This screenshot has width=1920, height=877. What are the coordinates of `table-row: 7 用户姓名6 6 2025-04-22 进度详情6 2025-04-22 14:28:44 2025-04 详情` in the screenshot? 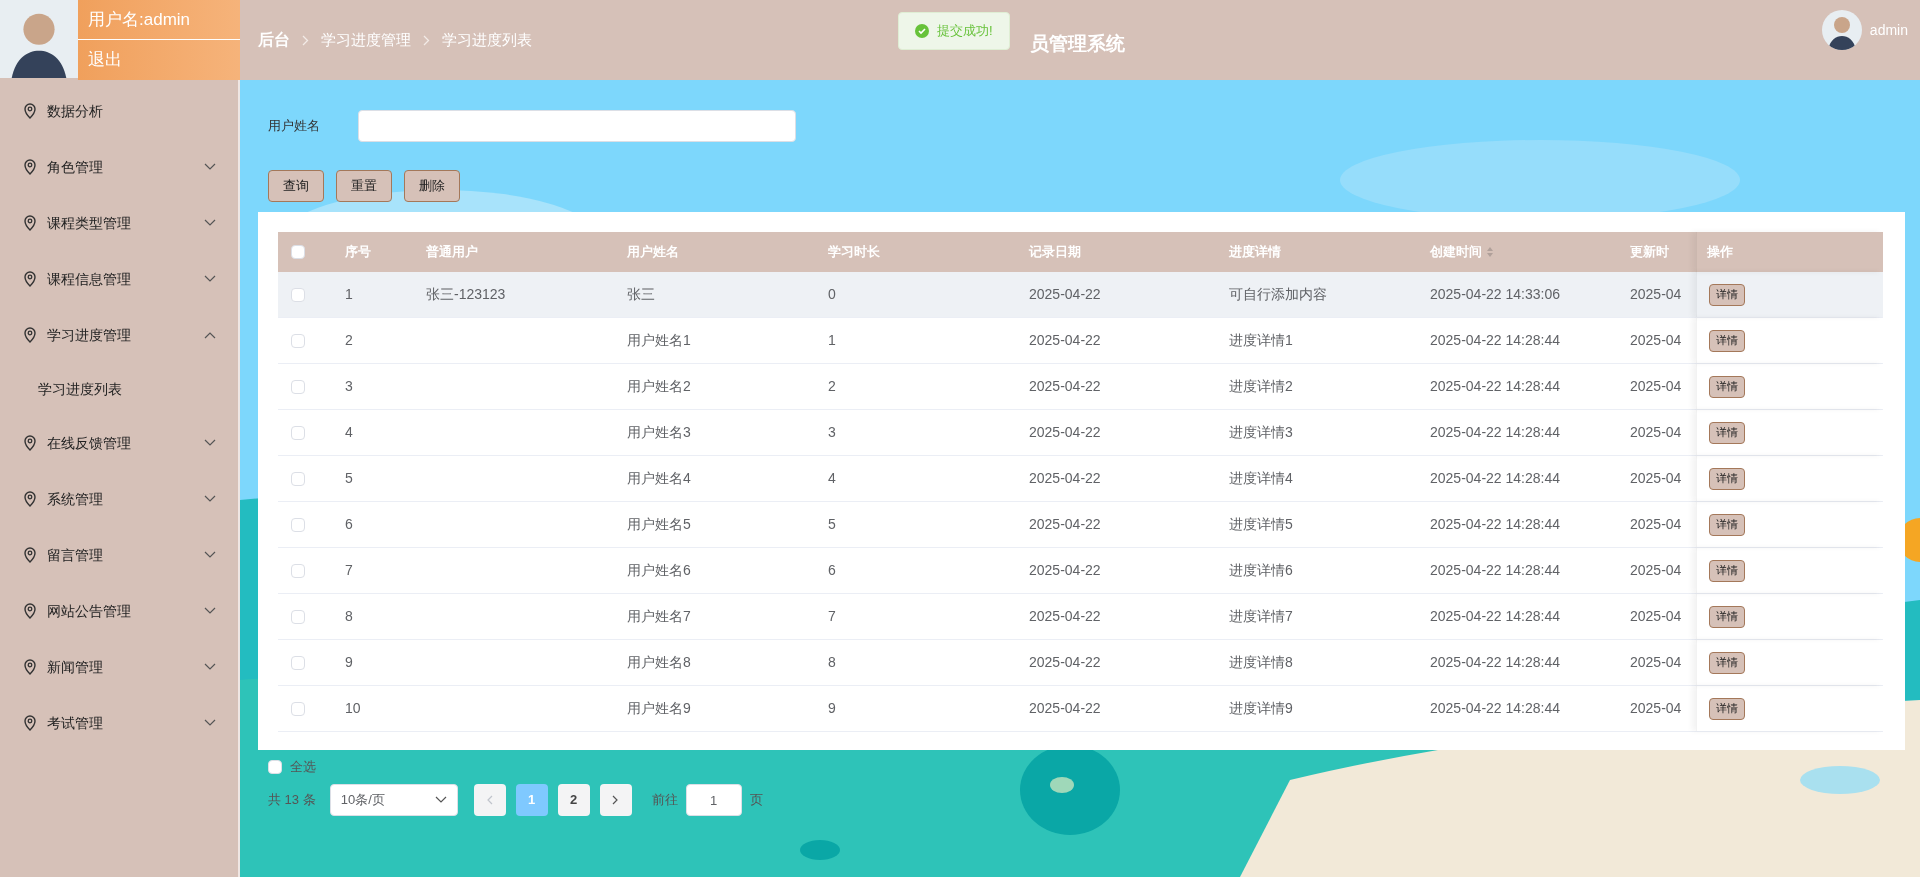 It's located at (1080, 571).